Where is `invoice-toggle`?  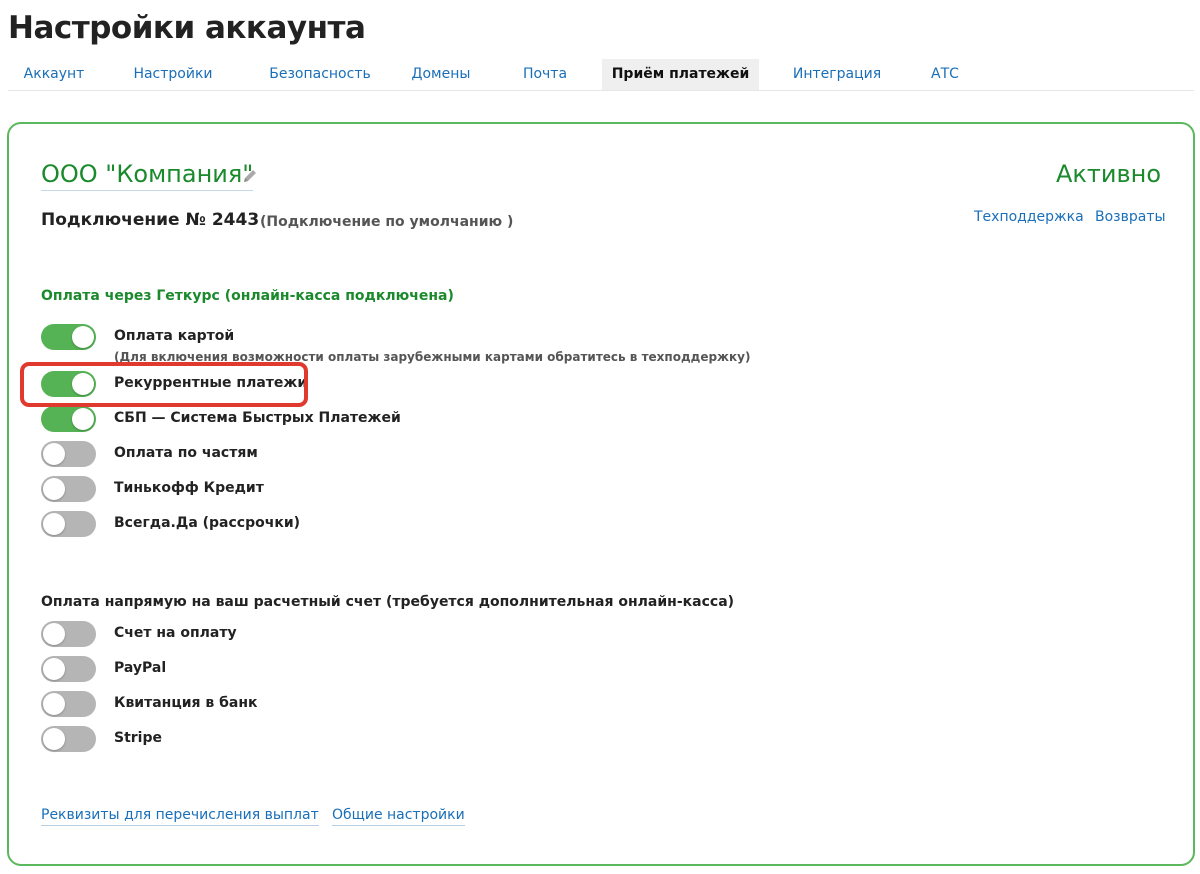 invoice-toggle is located at coordinates (68, 634).